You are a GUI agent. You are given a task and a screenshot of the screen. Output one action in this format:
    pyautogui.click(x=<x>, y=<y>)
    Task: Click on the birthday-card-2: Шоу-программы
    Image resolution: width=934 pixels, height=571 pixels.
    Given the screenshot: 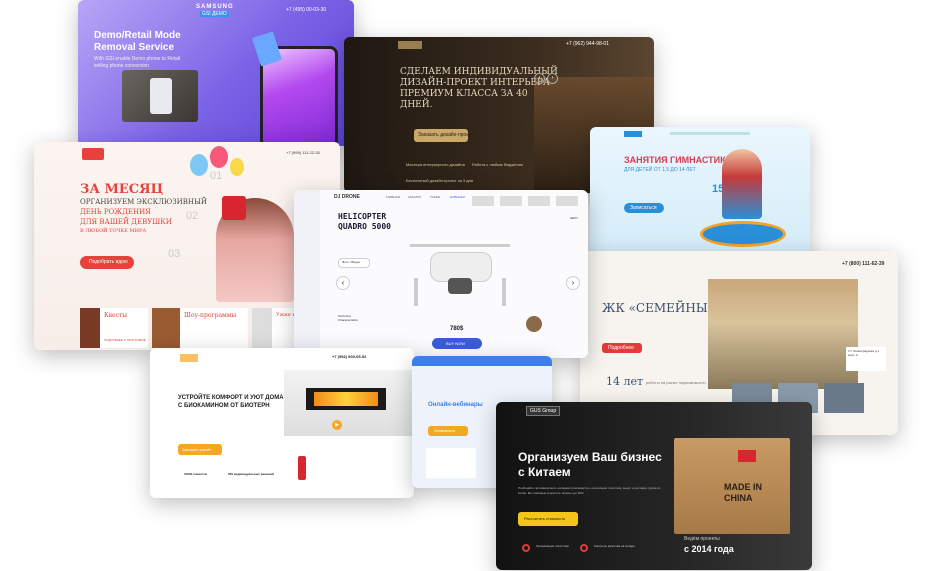 What is the action you would take?
    pyautogui.click(x=200, y=328)
    